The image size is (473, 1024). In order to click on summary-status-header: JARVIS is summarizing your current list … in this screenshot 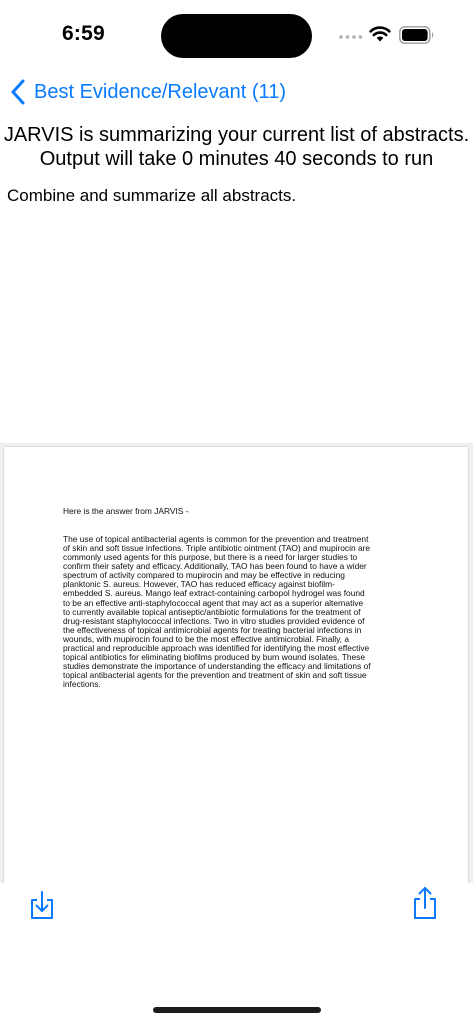, I will do `click(236, 147)`.